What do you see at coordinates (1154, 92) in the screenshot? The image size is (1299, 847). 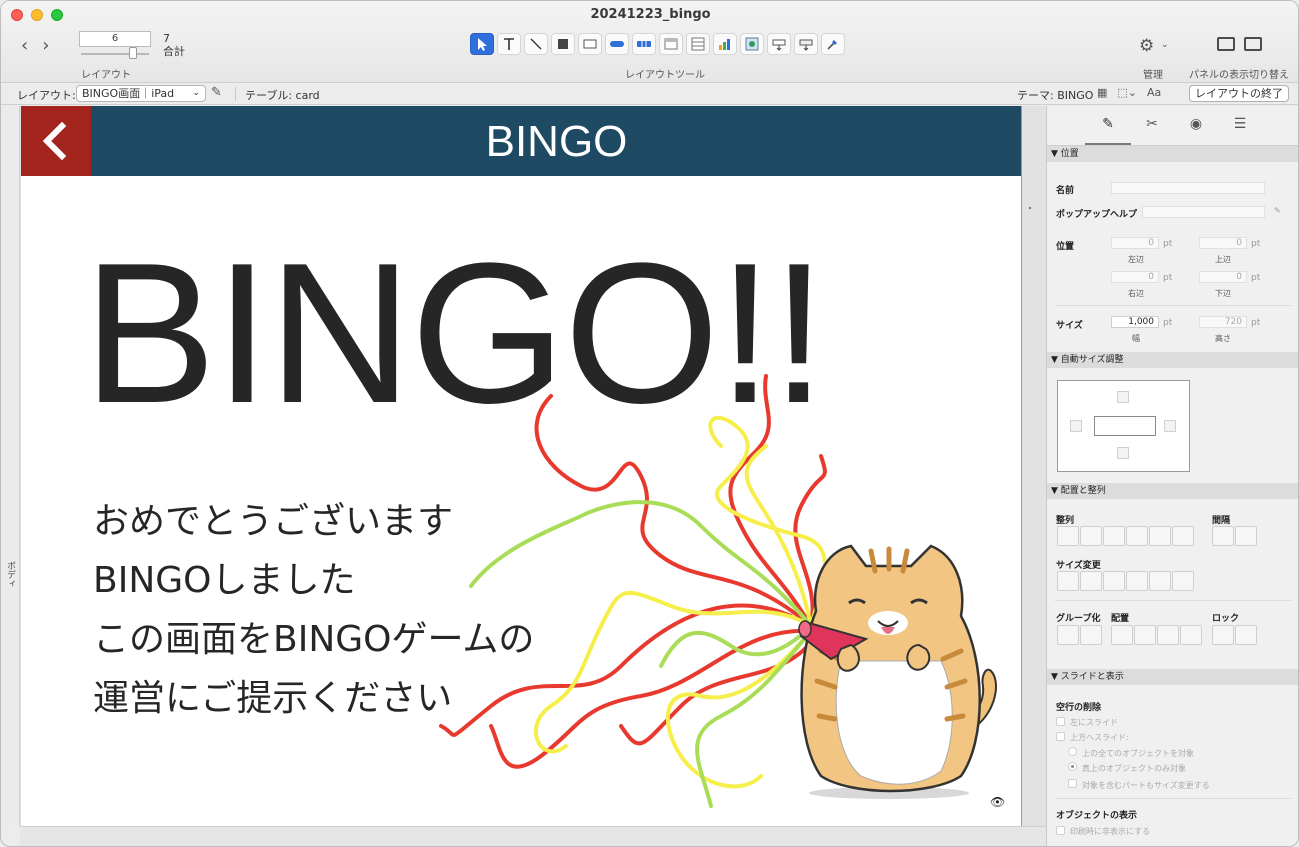 I see `text-style-icon: Aa` at bounding box center [1154, 92].